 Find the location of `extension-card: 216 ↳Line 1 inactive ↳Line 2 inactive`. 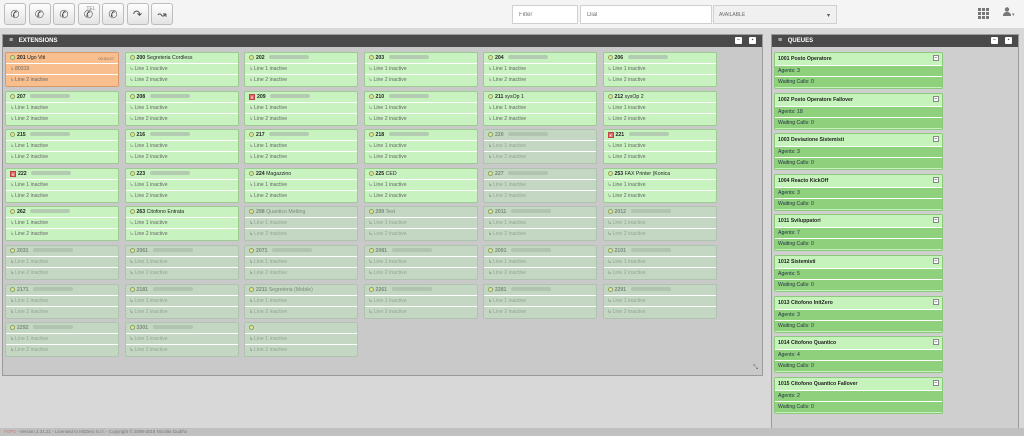

extension-card: 216 ↳Line 1 inactive ↳Line 2 inactive is located at coordinates (181, 147).